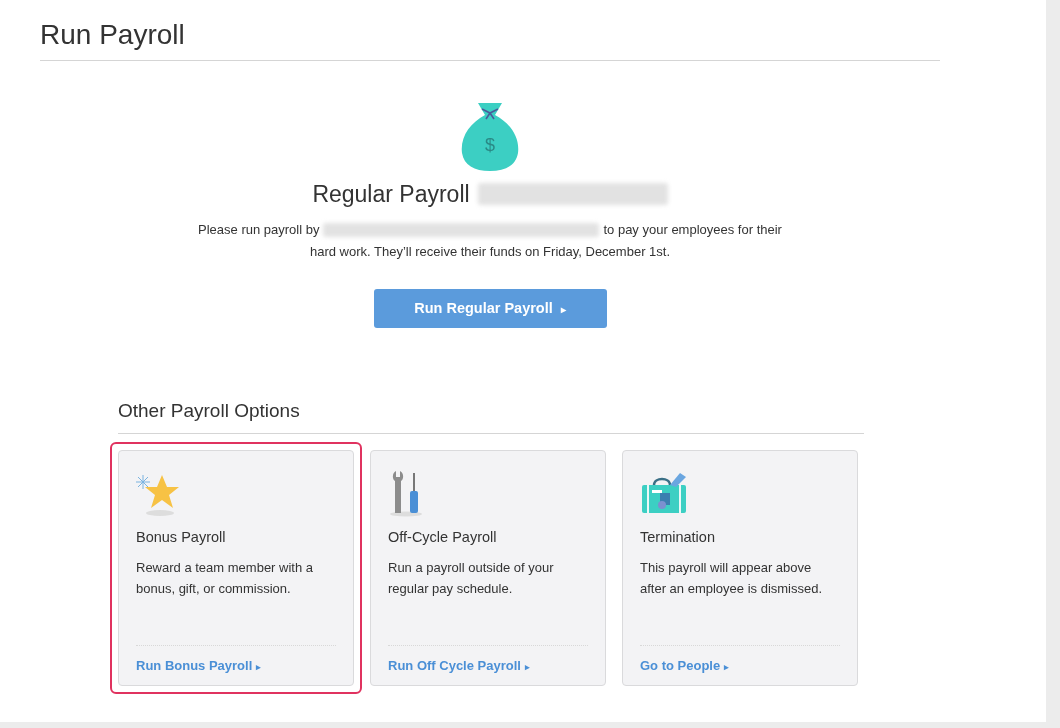  I want to click on card-title: Bonus Payroll, so click(181, 537).